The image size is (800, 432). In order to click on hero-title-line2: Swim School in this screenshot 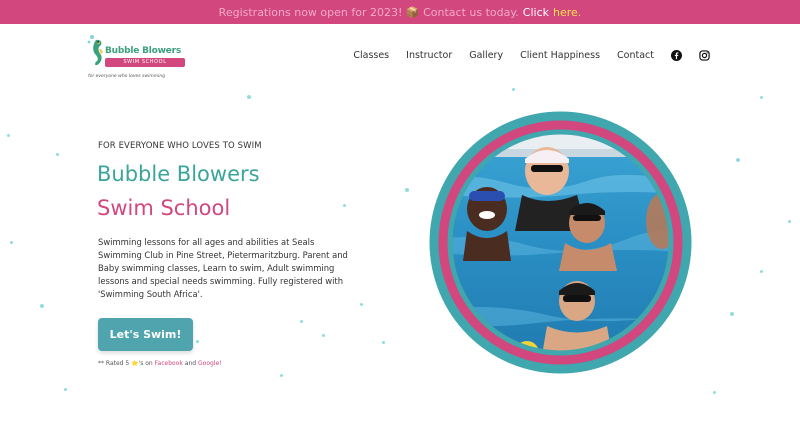, I will do `click(164, 208)`.